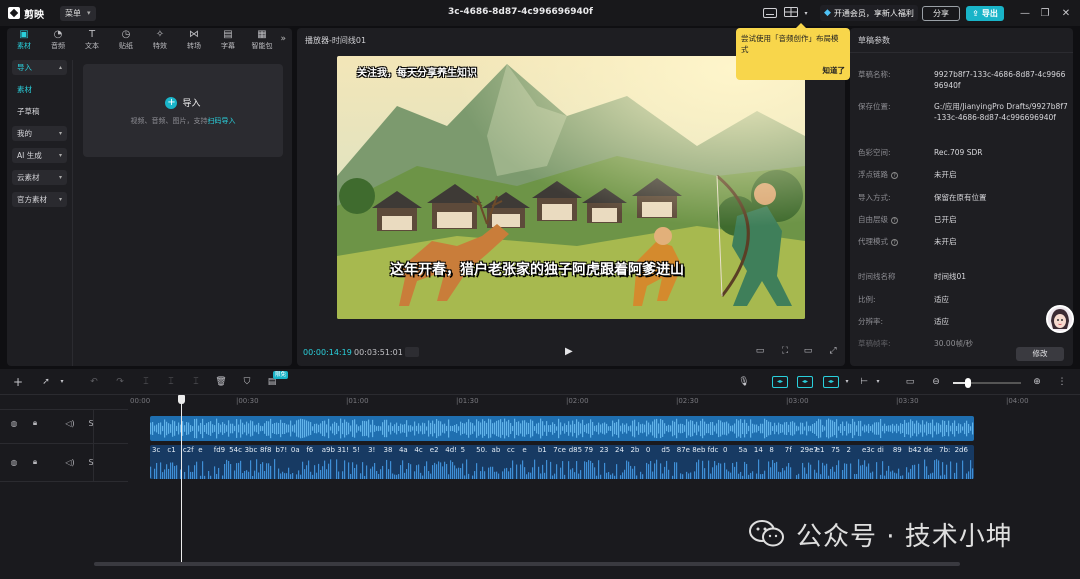  I want to click on preview-axis-icon: ⊢, so click(864, 382).